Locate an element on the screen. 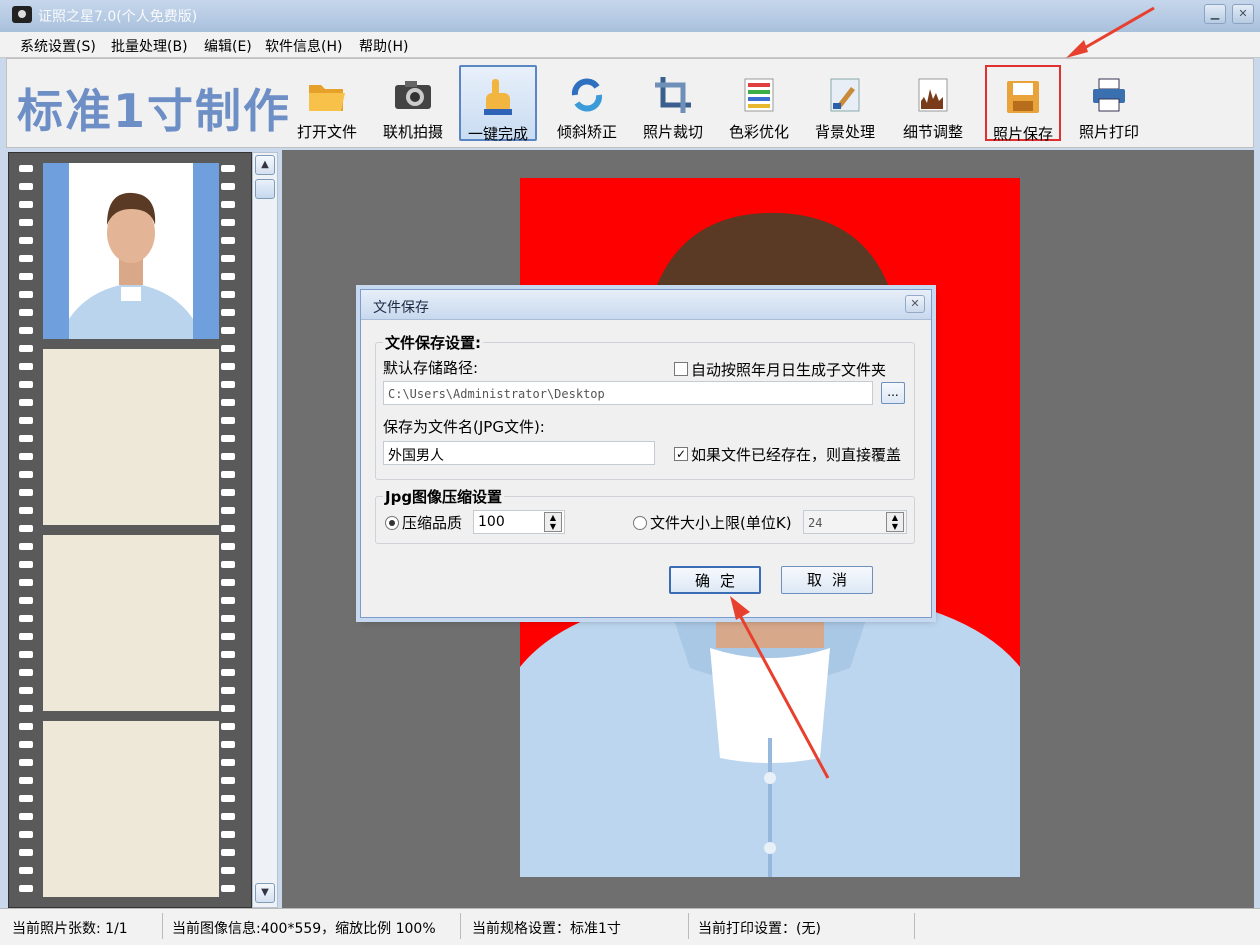 The height and width of the screenshot is (945, 1260). dialog-close-icon: ✕ is located at coordinates (915, 304).